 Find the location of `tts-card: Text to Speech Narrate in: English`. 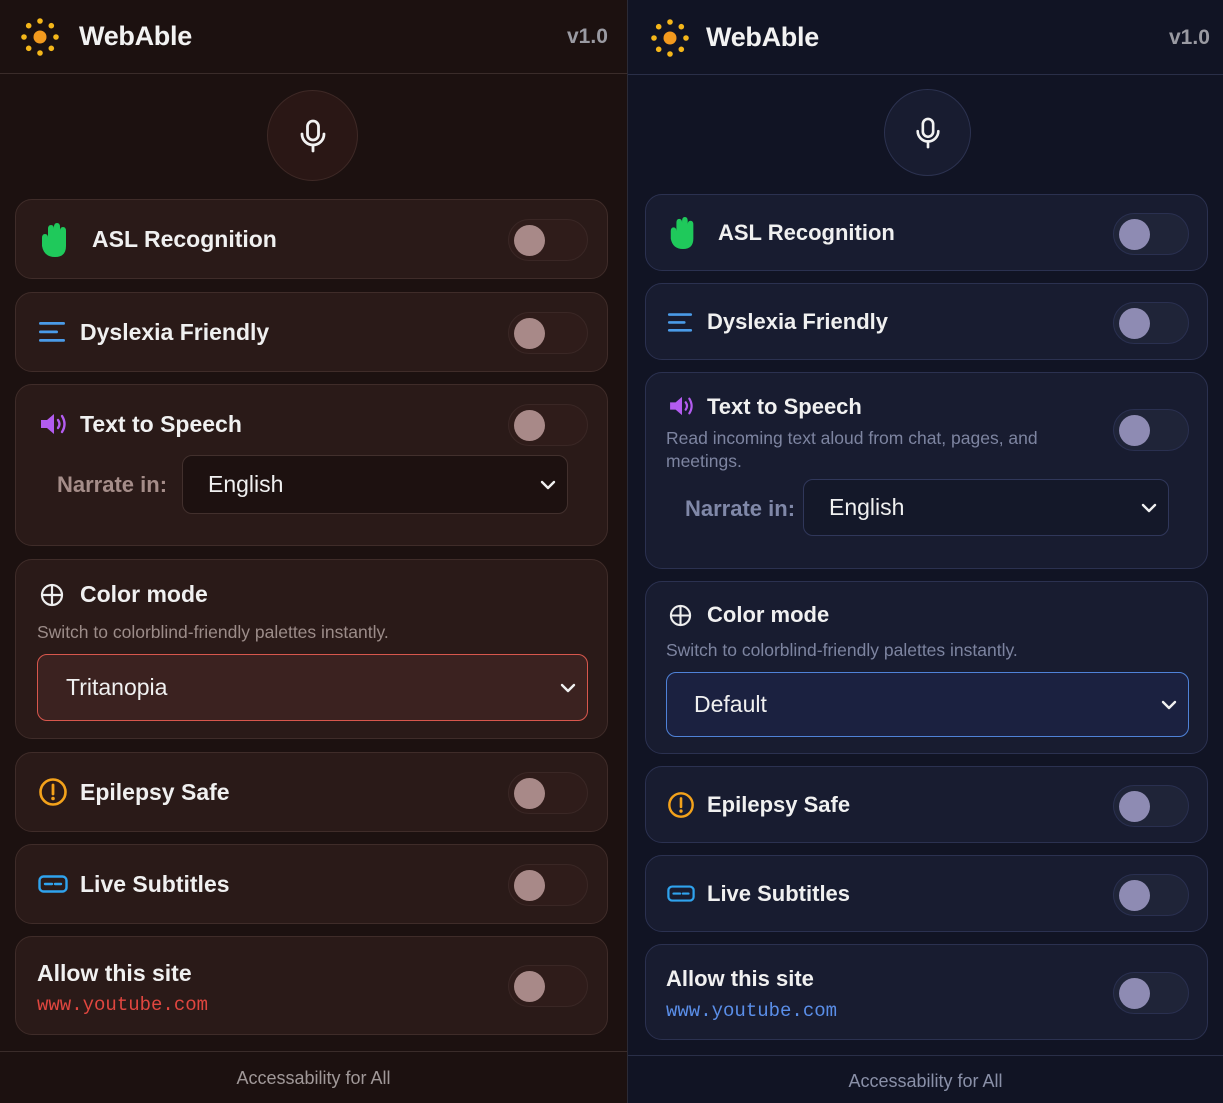

tts-card: Text to Speech Narrate in: English is located at coordinates (311, 465).